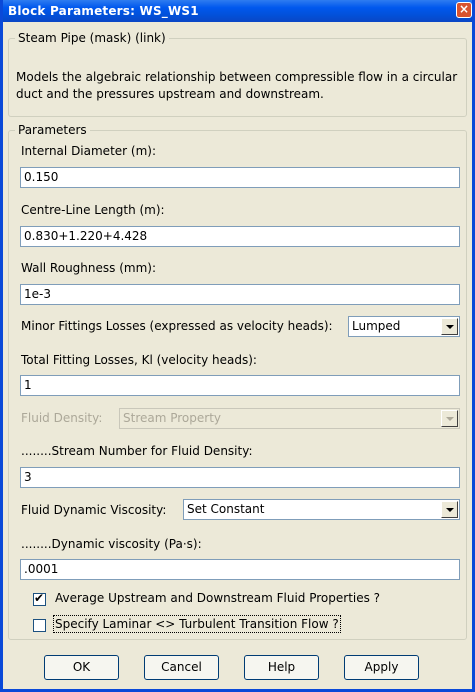 The image size is (475, 692). I want to click on wall-roughness-input: 1e-3, so click(240, 294).